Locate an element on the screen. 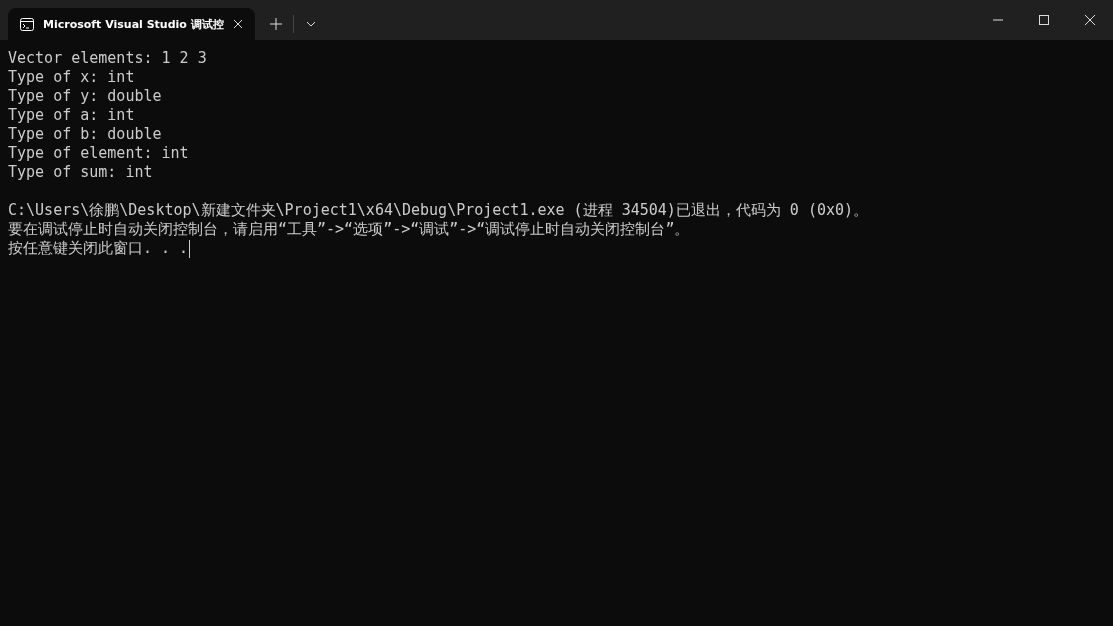 The height and width of the screenshot is (626, 1113). close-tab-button is located at coordinates (237, 24).